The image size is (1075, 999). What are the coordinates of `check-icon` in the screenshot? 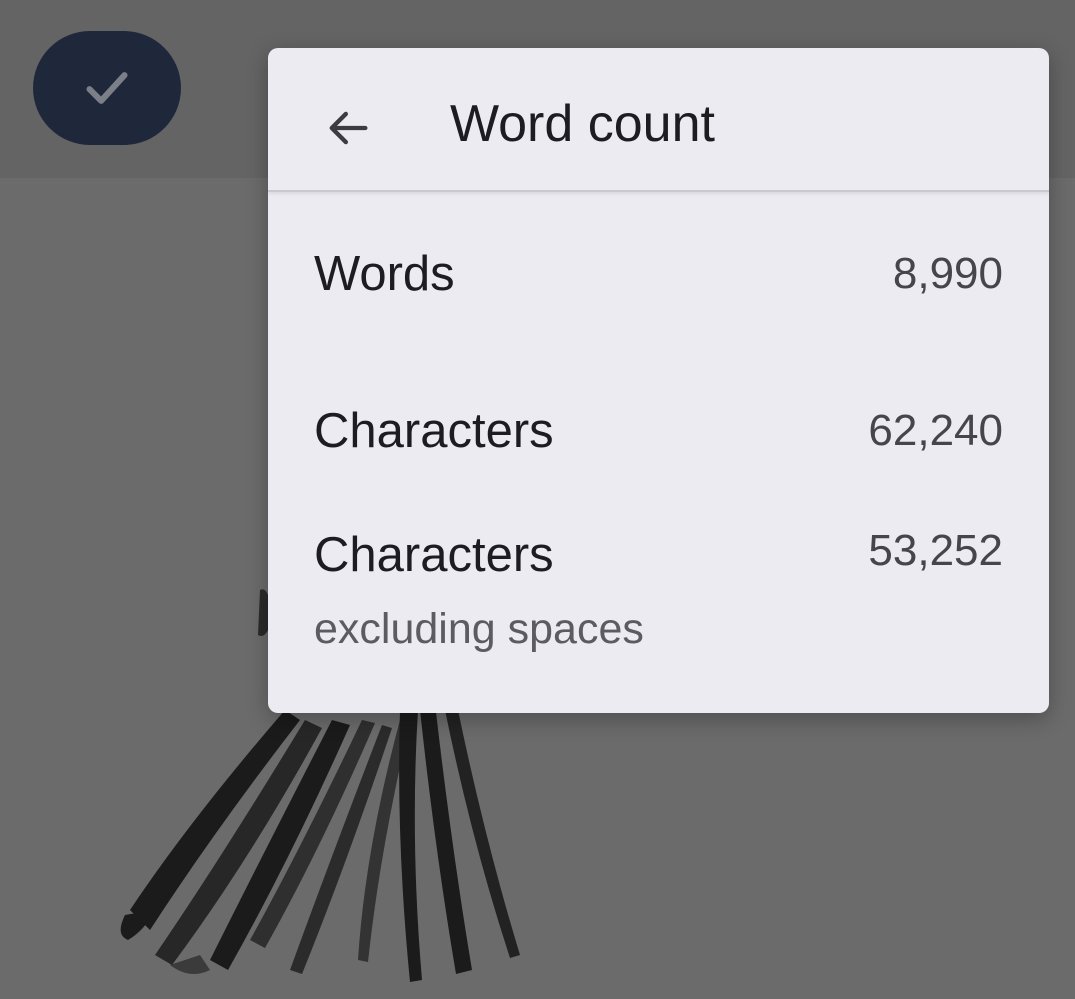 It's located at (107, 88).